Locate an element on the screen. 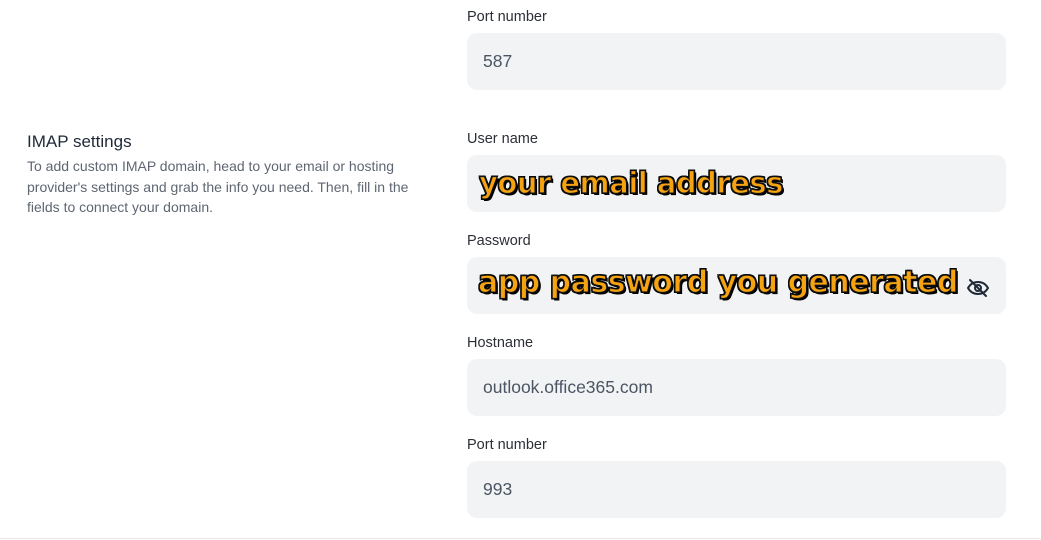 This screenshot has height=540, width=1041. hostname-label: Hostname is located at coordinates (500, 343).